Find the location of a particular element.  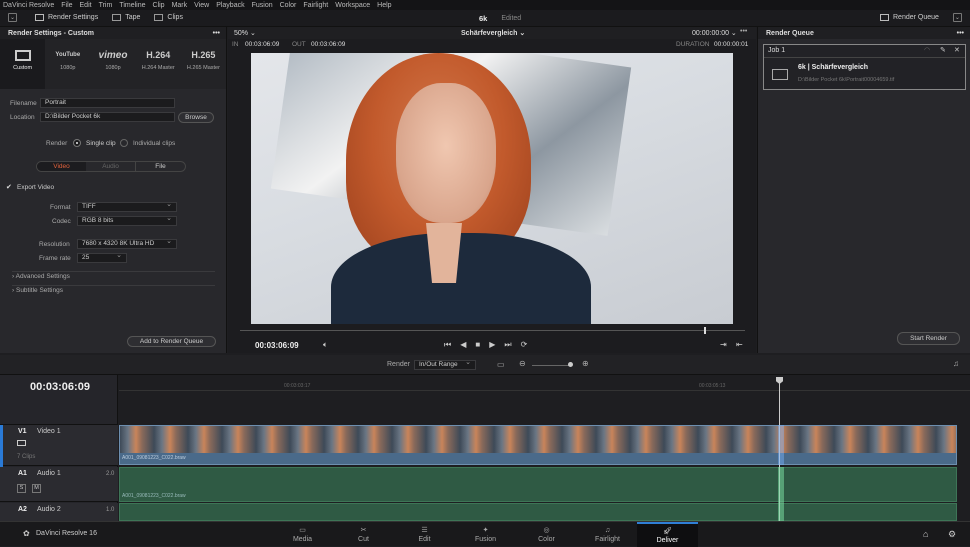

stop-icon: ■ is located at coordinates (477, 345).